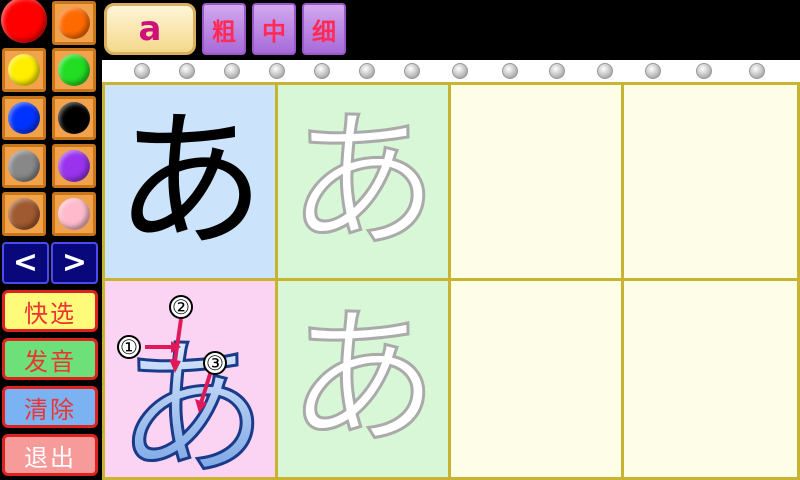 This screenshot has height=480, width=800. I want to click on sample-kana: あ, so click(189, 181).